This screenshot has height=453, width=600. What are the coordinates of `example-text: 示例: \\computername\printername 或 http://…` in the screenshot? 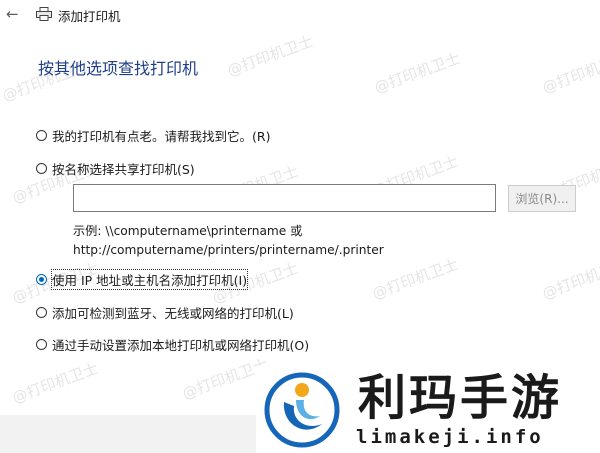 It's located at (228, 241).